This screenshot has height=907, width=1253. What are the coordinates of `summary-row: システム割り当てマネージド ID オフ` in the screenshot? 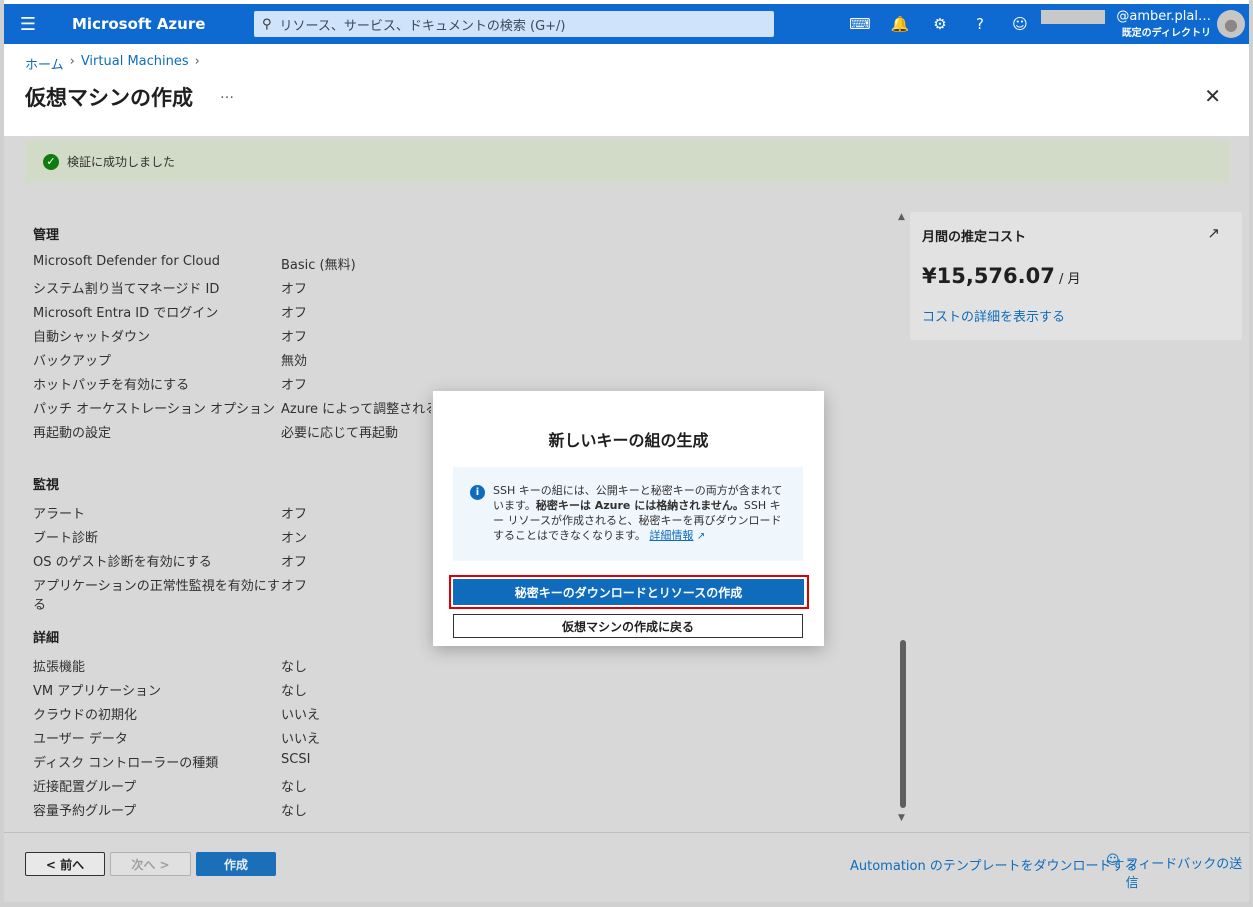 It's located at (463, 287).